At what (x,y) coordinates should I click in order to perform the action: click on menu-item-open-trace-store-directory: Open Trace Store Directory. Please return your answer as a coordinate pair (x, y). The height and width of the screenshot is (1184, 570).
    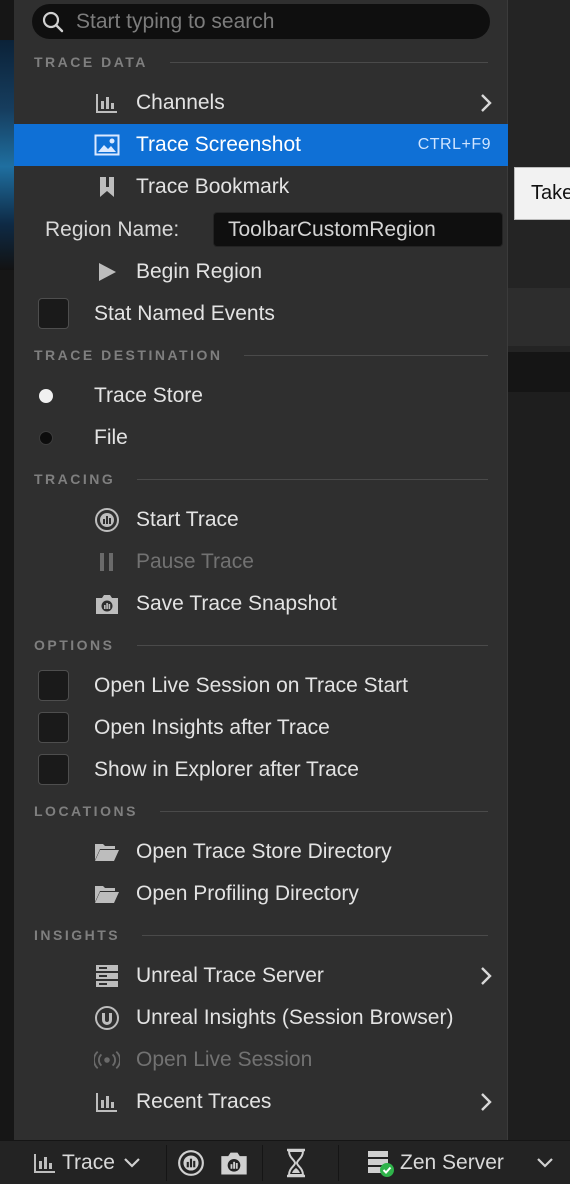
    Looking at the image, I should click on (261, 852).